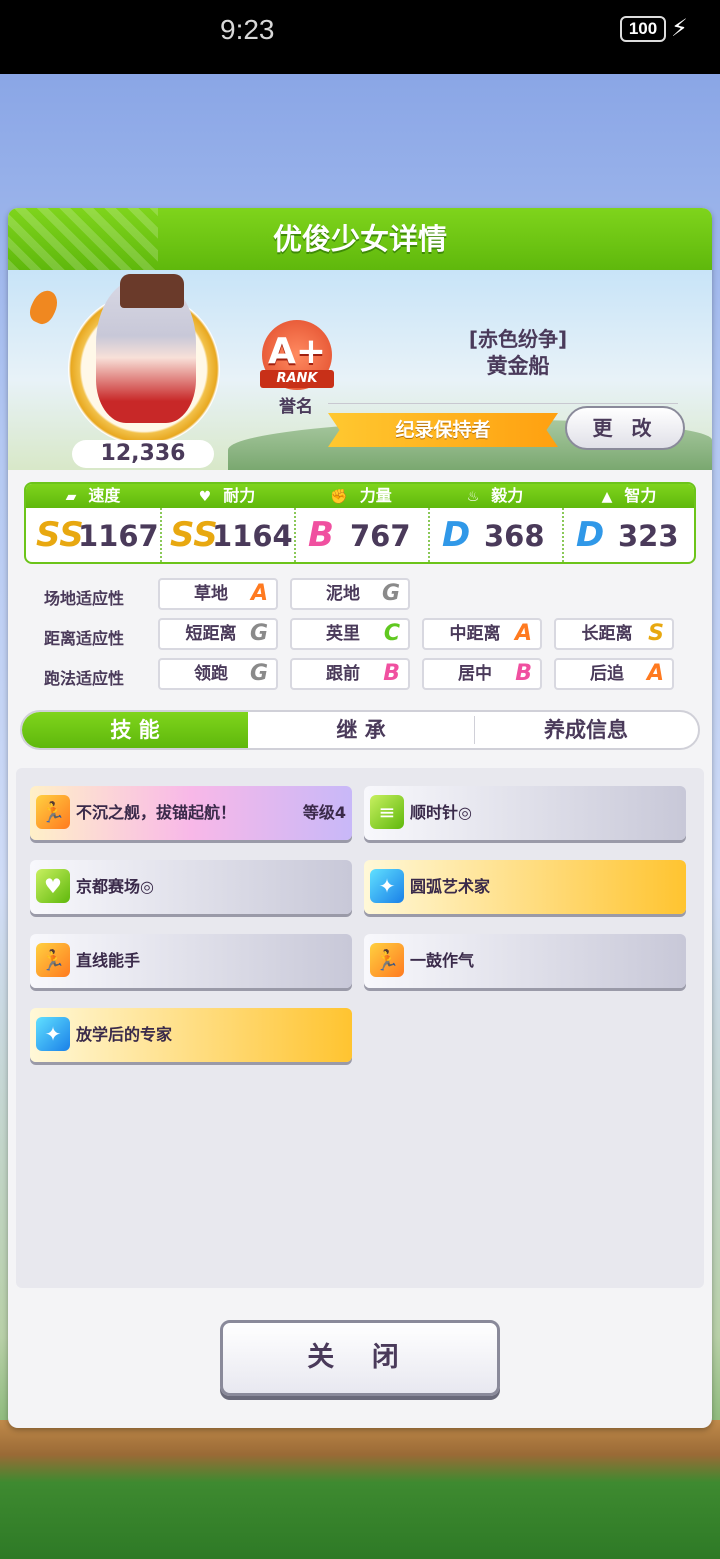  I want to click on stat-guts: ♨ 毅力 D 368, so click(495, 523).